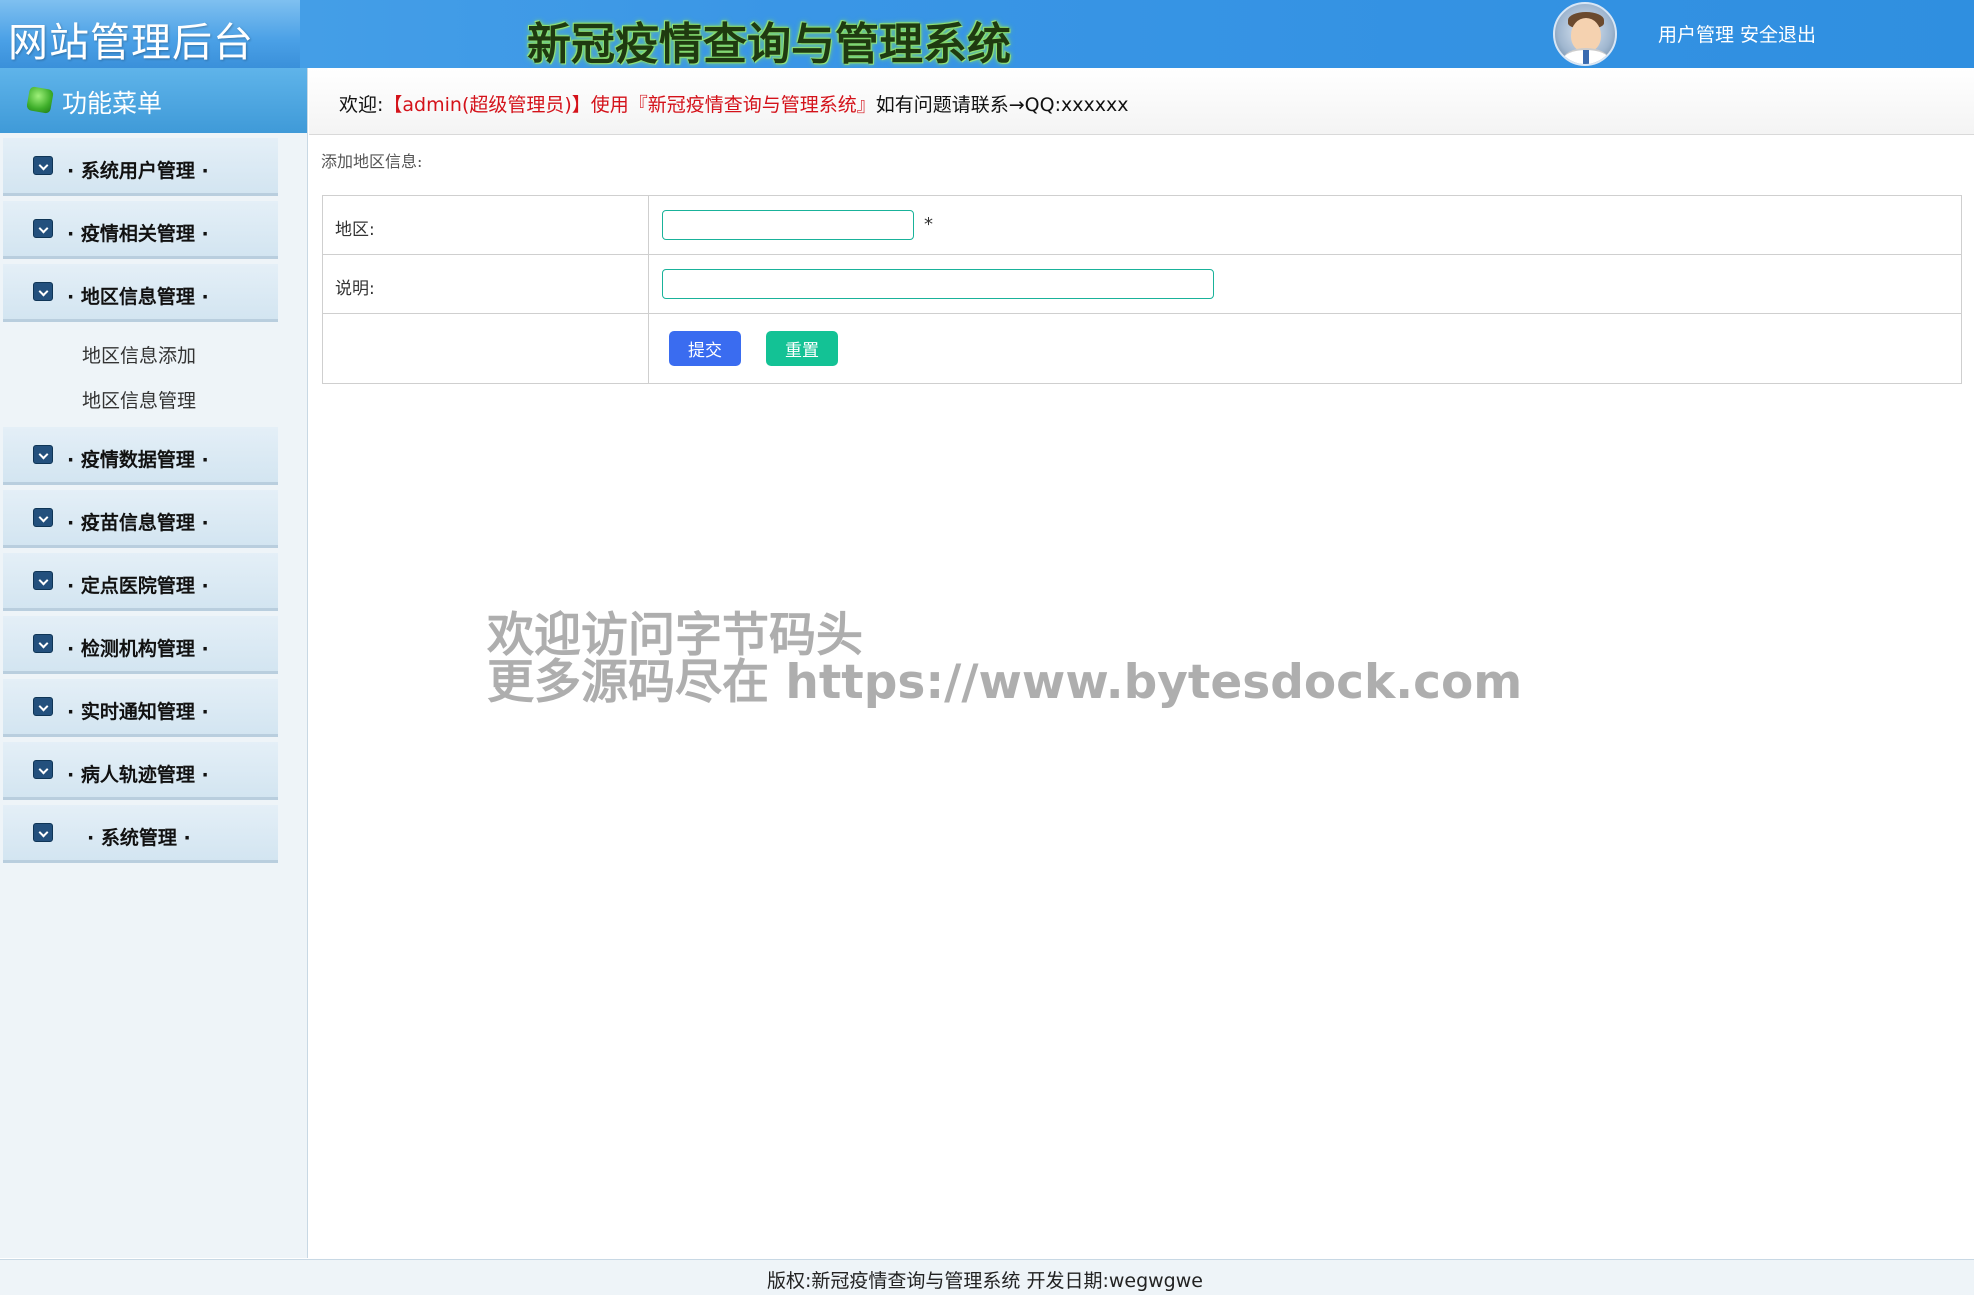  What do you see at coordinates (1002, 105) in the screenshot?
I see `welcome-contact: 如有问题请联系→QQ:xxxxxx` at bounding box center [1002, 105].